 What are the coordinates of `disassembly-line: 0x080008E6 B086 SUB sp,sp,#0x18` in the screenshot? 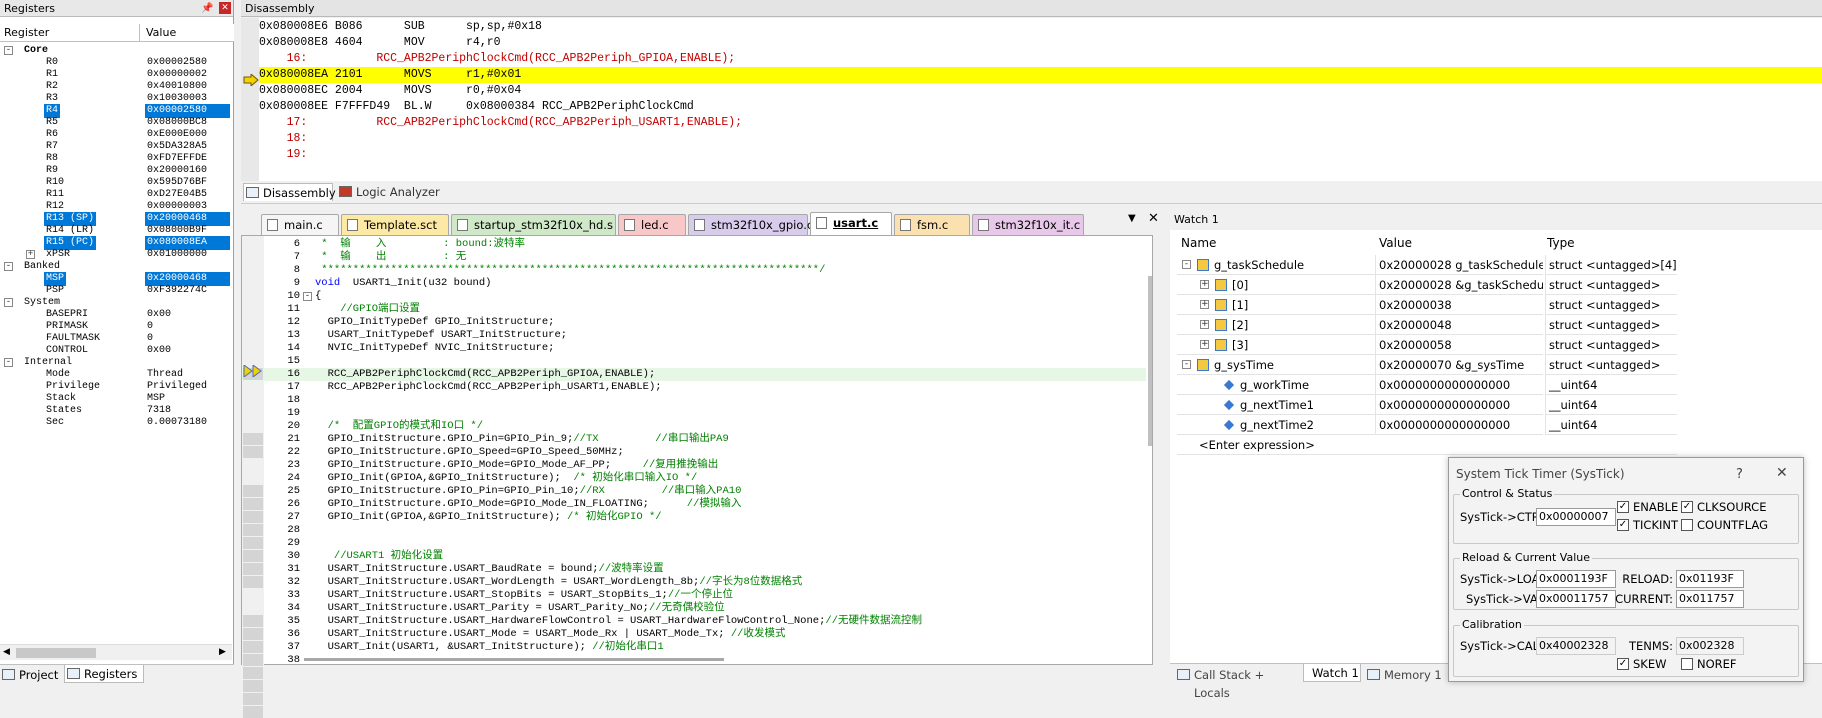 It's located at (400, 27).